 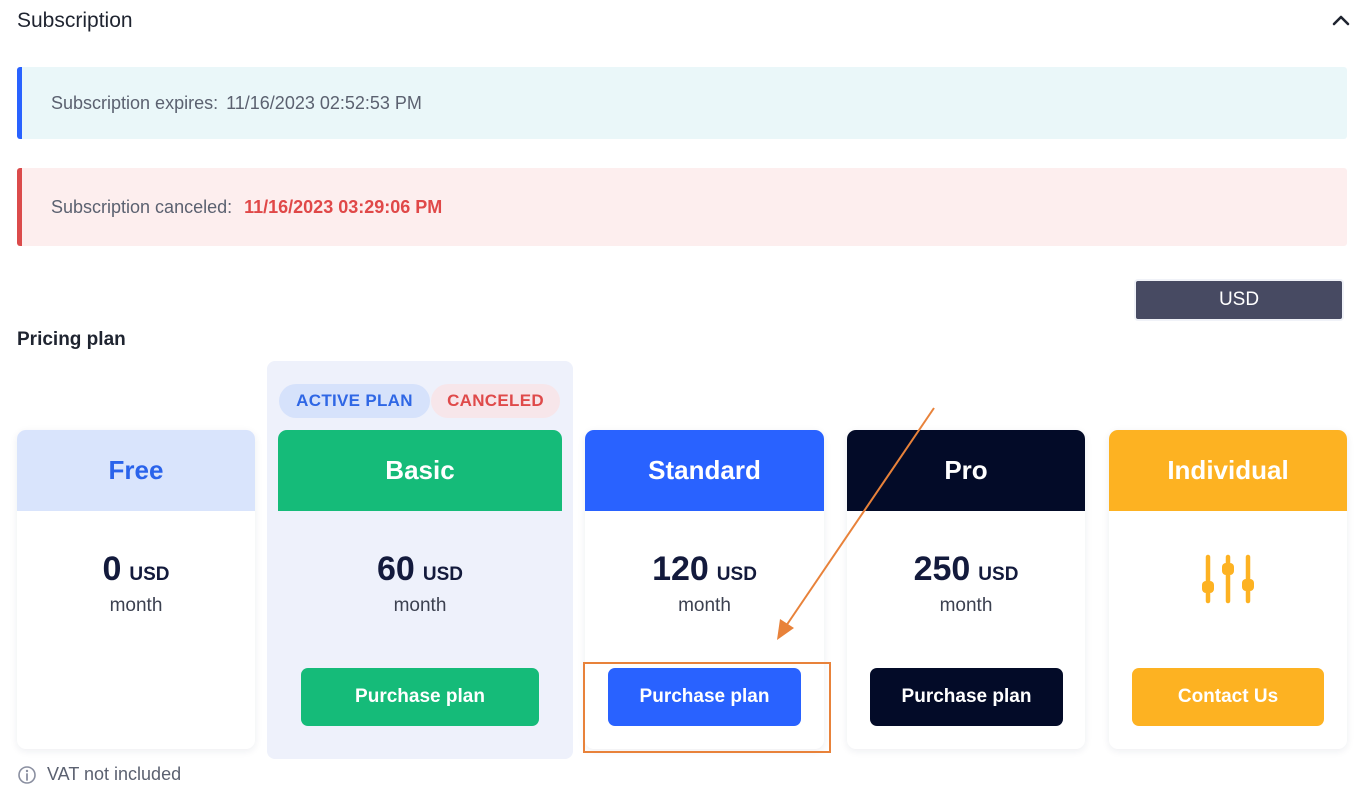 What do you see at coordinates (136, 589) in the screenshot?
I see `plan-card-free: Free 0 USD month` at bounding box center [136, 589].